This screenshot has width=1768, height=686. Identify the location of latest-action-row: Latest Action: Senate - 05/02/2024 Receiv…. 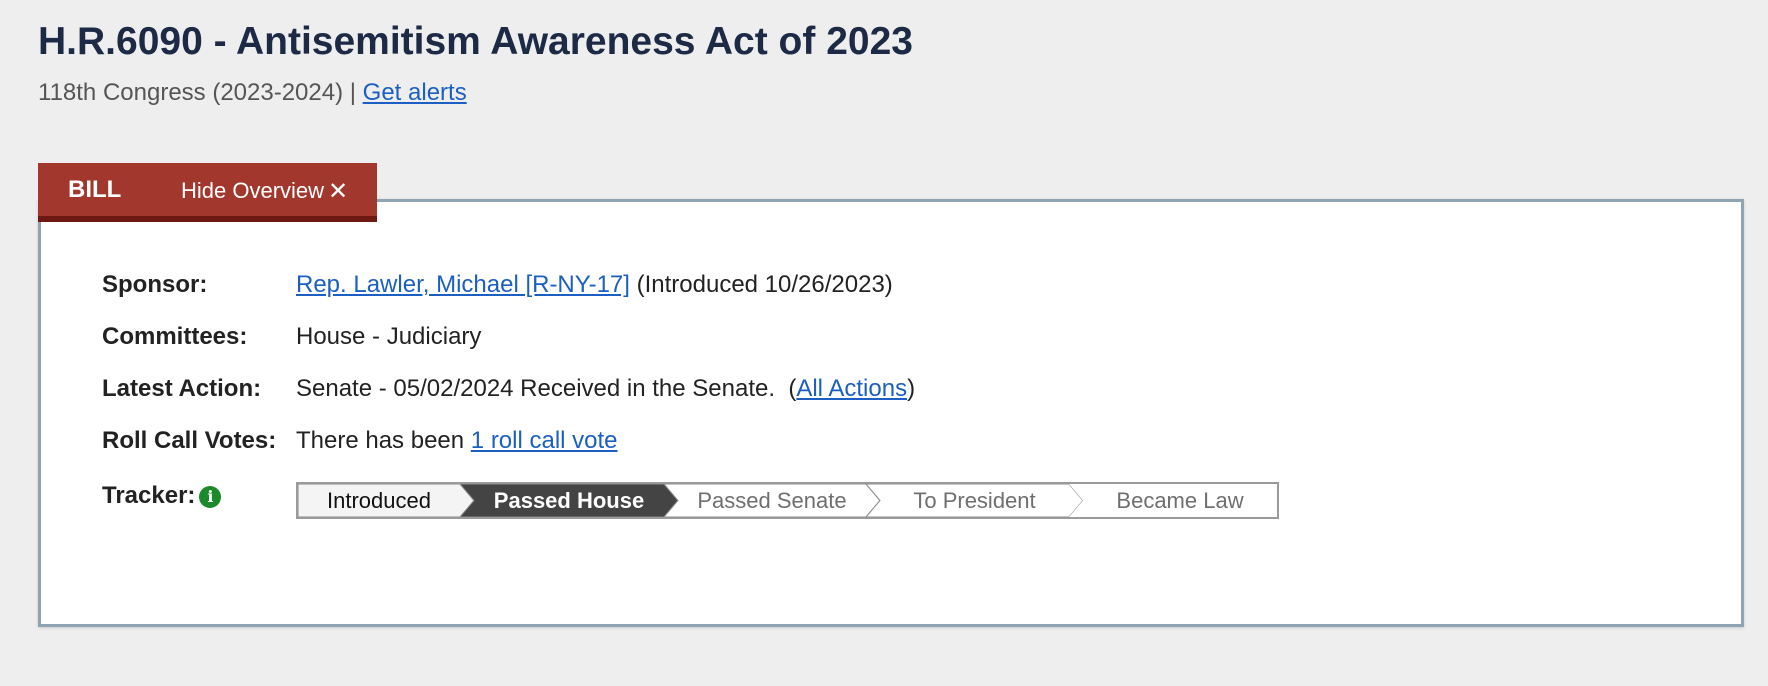
(508, 389).